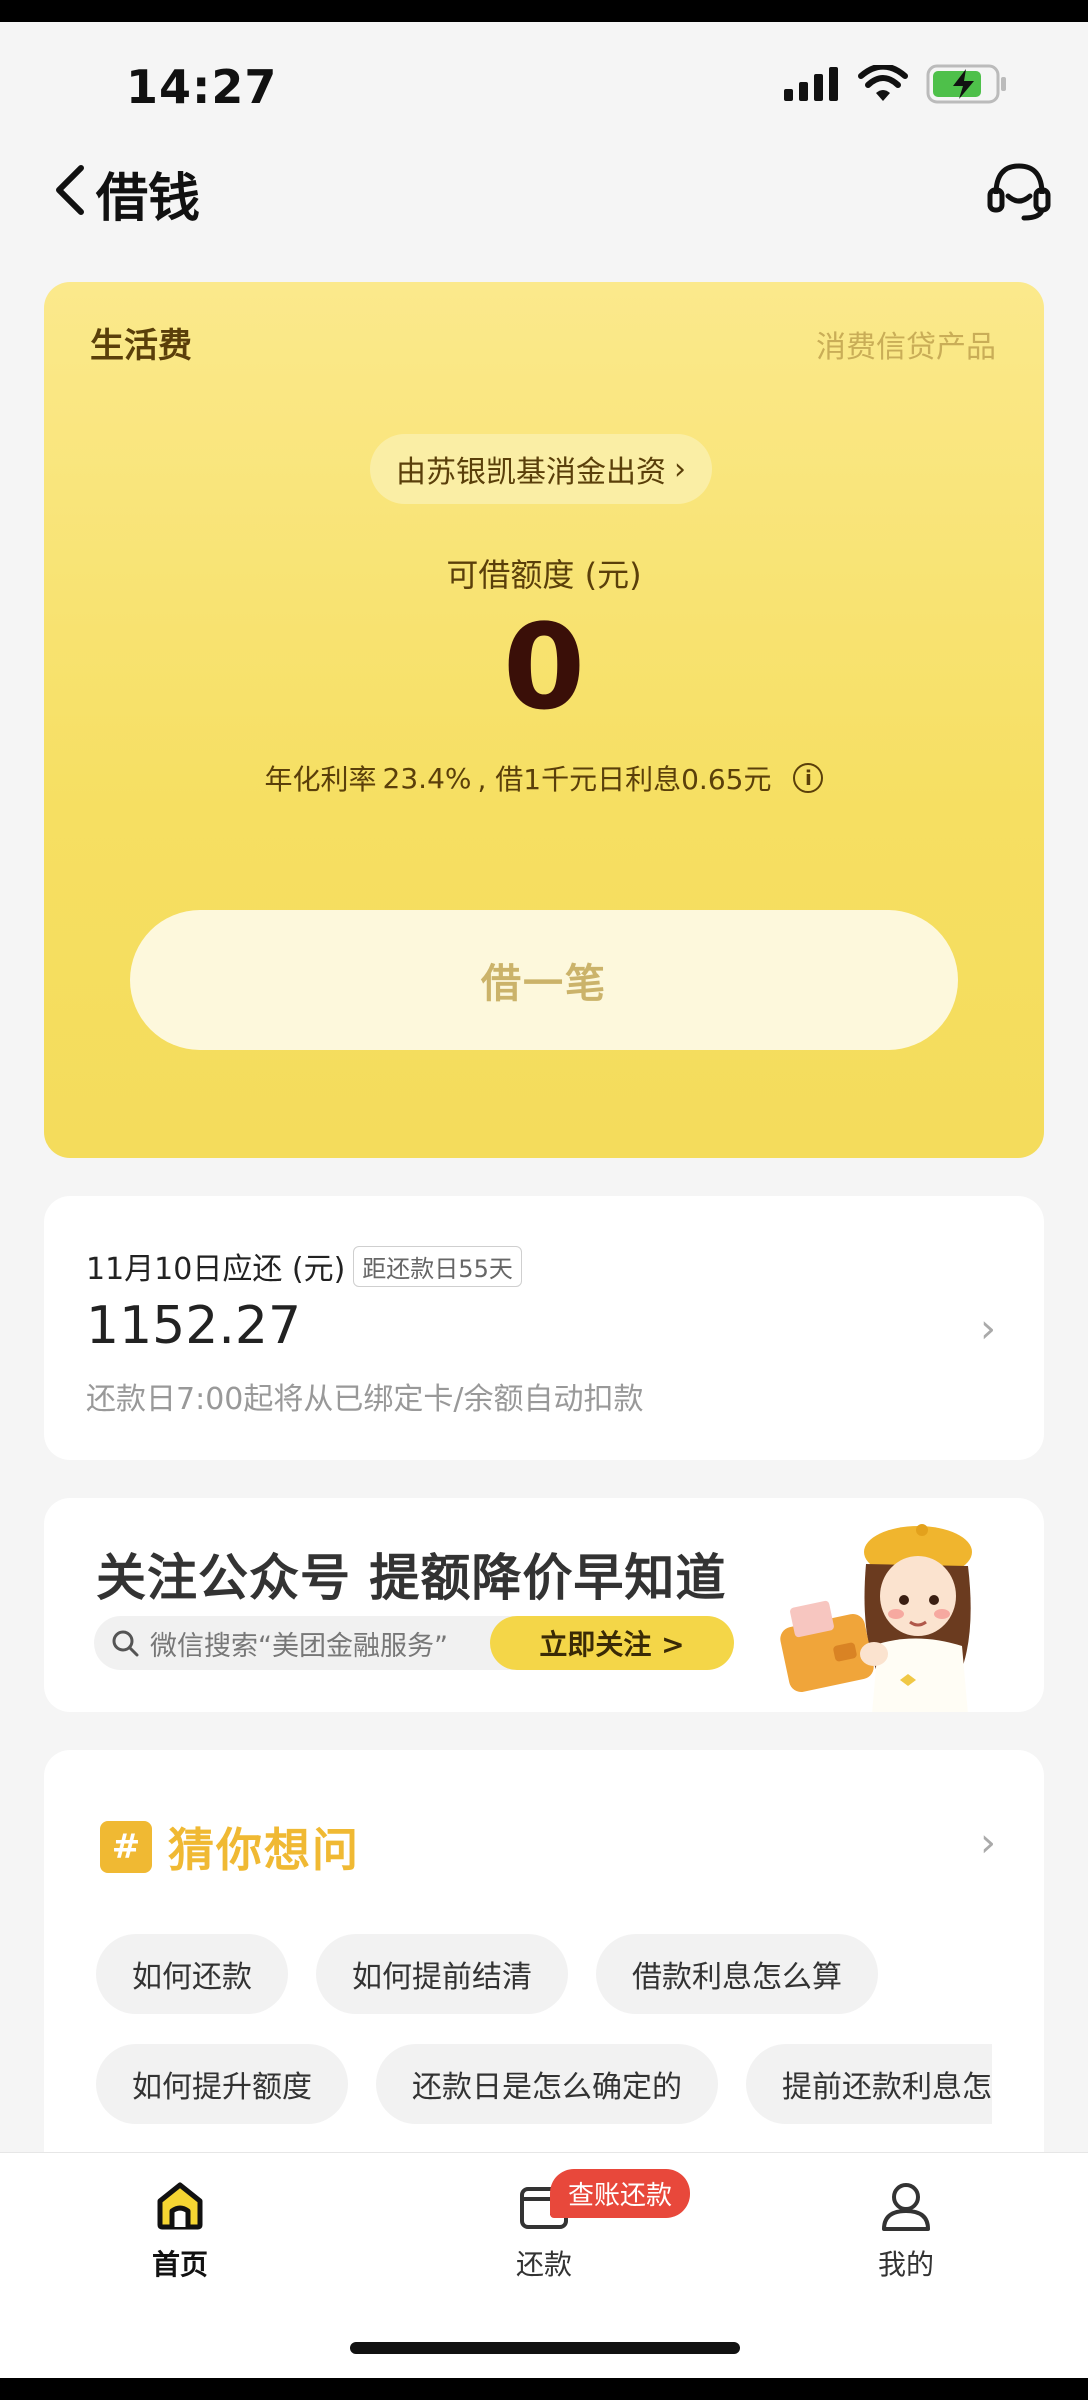 The height and width of the screenshot is (2400, 1088). I want to click on status-time: 14:27, so click(202, 87).